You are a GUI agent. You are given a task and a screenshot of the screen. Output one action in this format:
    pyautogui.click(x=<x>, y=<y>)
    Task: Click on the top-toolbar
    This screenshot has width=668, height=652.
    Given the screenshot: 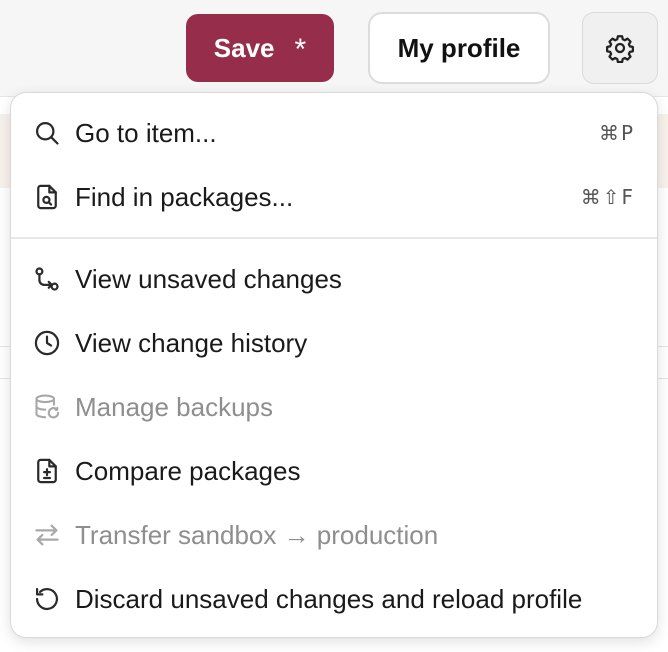 What is the action you would take?
    pyautogui.click(x=334, y=48)
    